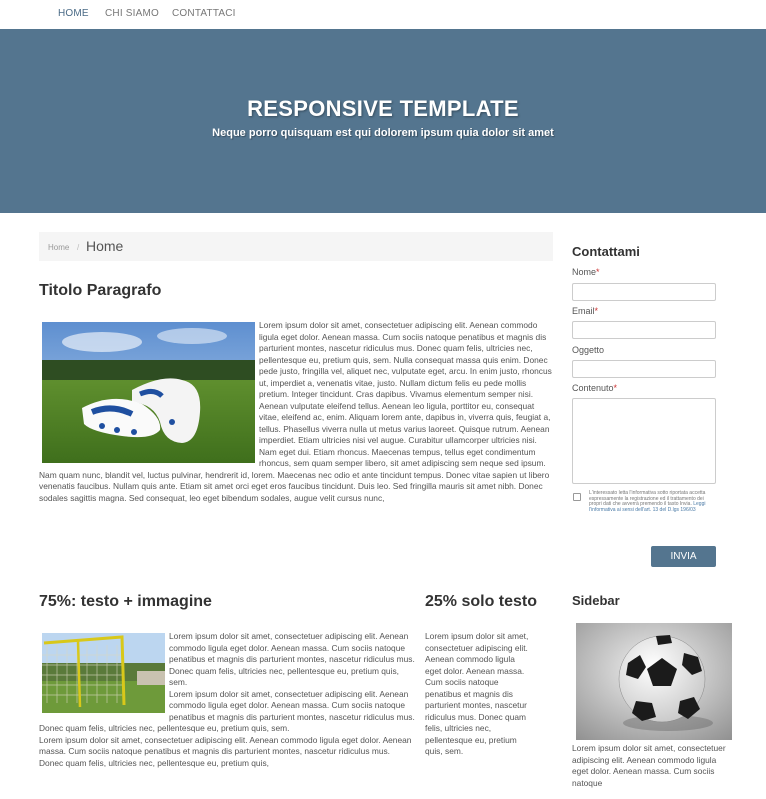 The image size is (766, 799). I want to click on section-25-title: 25% solo testo, so click(481, 601).